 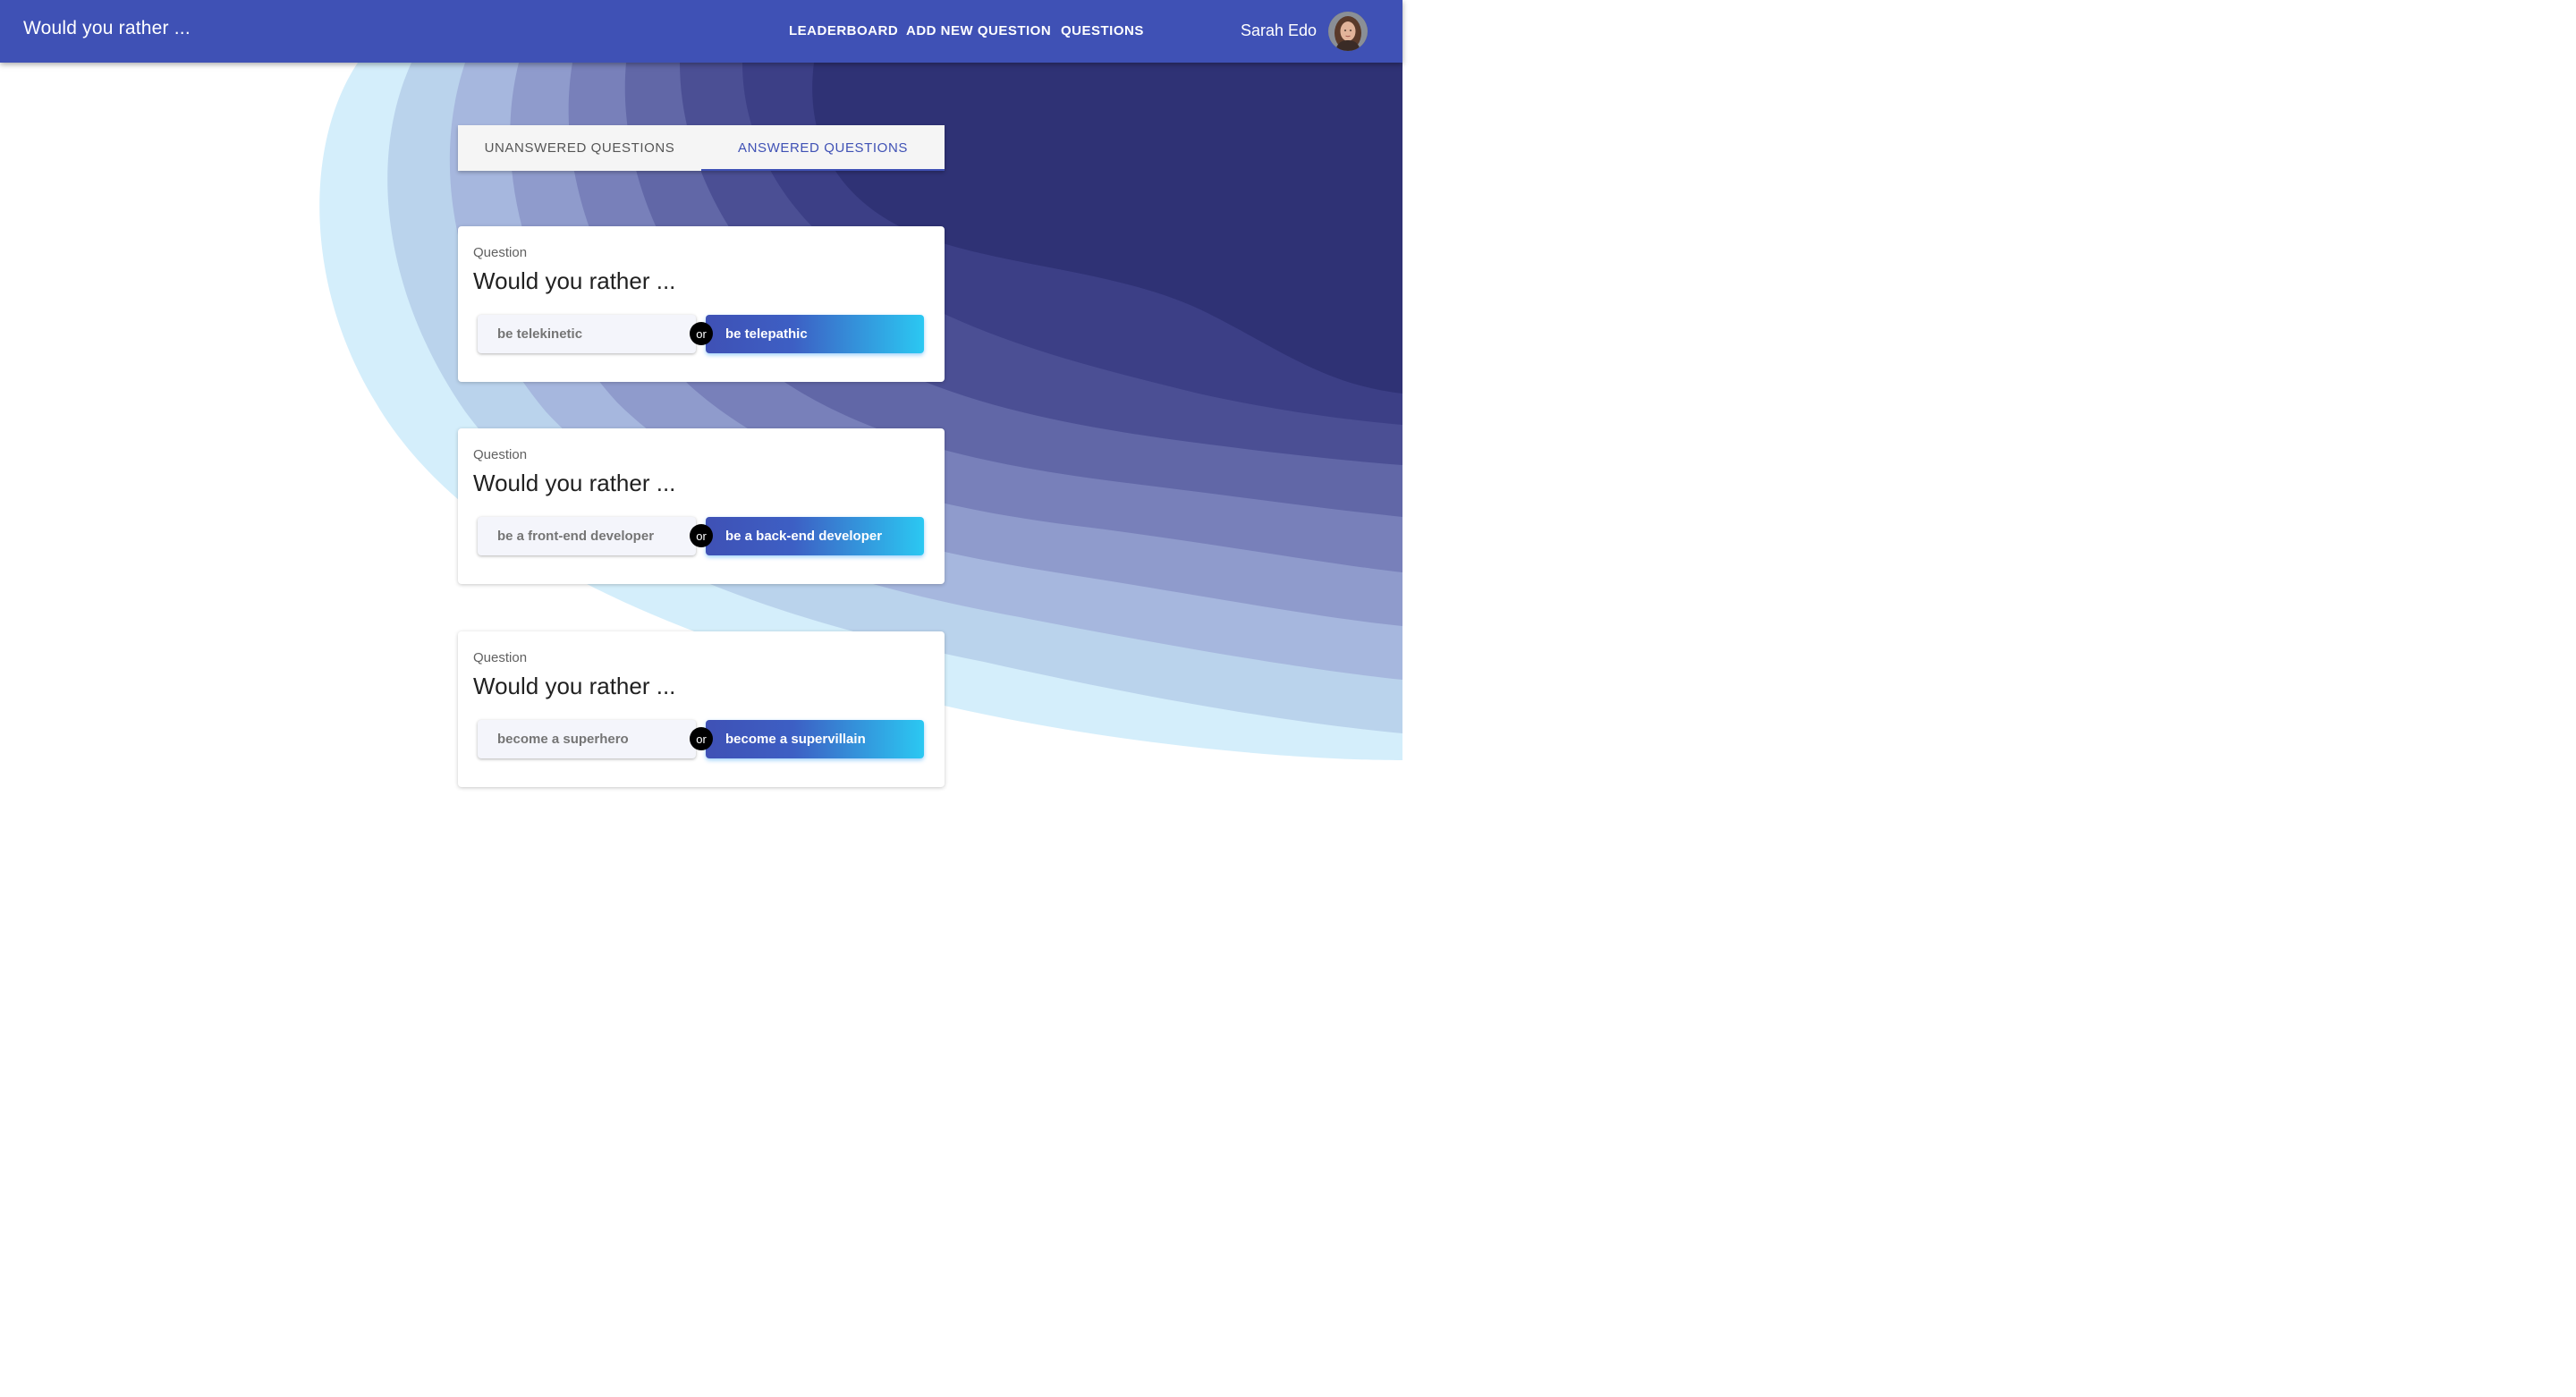 What do you see at coordinates (978, 30) in the screenshot?
I see `nav-add-new-question: ADD NEW QUESTION` at bounding box center [978, 30].